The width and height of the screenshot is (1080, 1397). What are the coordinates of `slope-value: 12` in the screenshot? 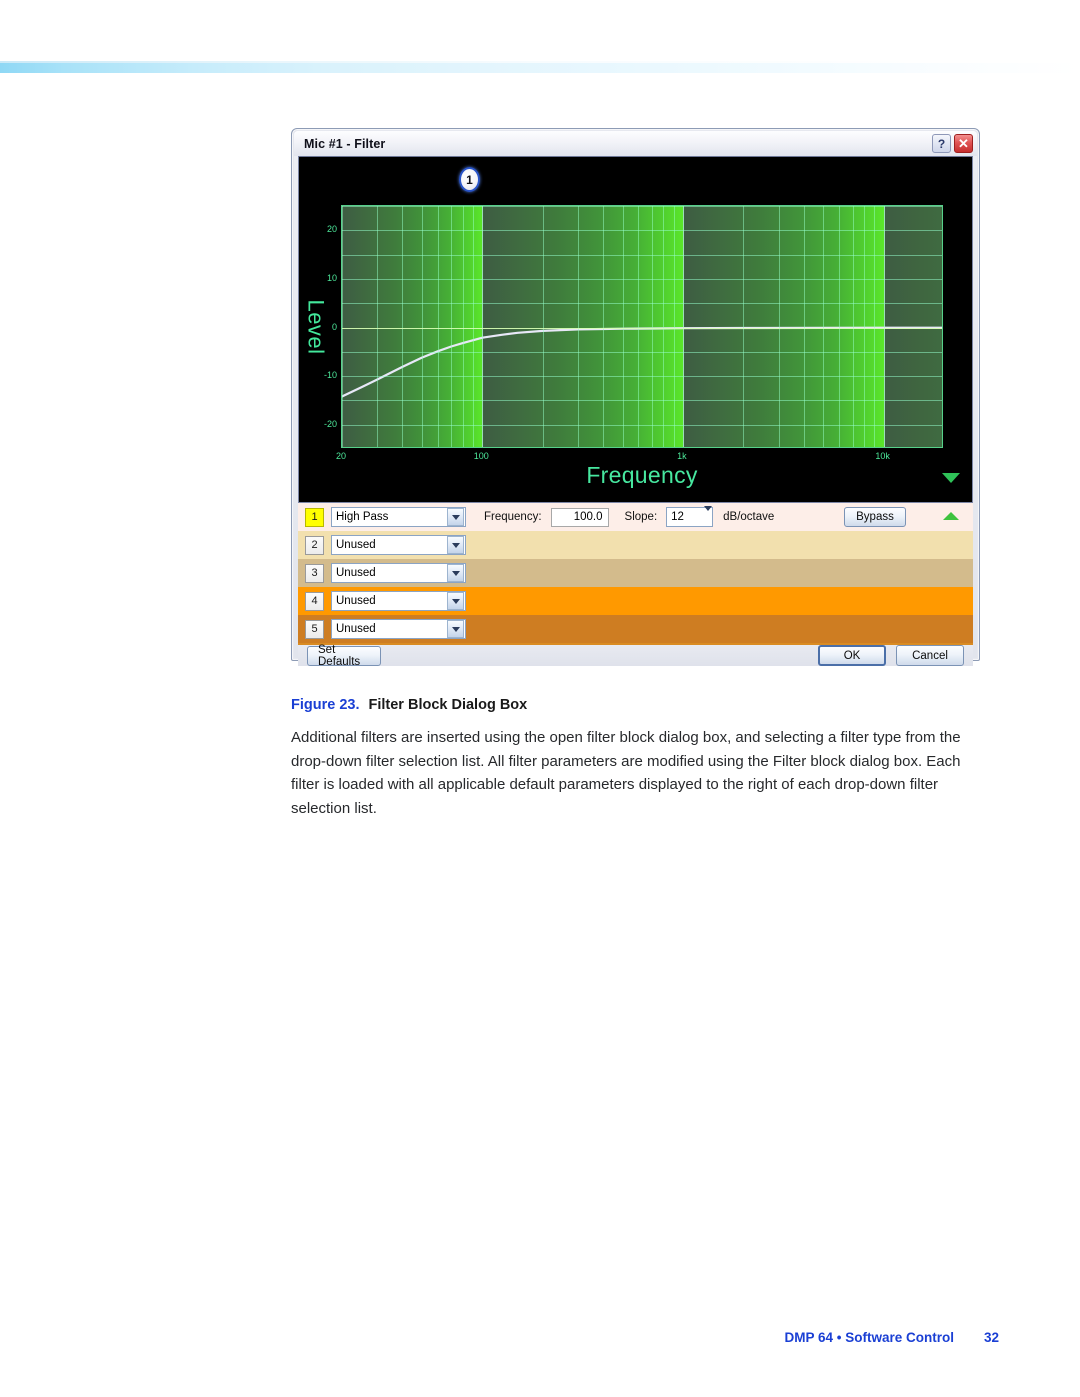 It's located at (677, 517).